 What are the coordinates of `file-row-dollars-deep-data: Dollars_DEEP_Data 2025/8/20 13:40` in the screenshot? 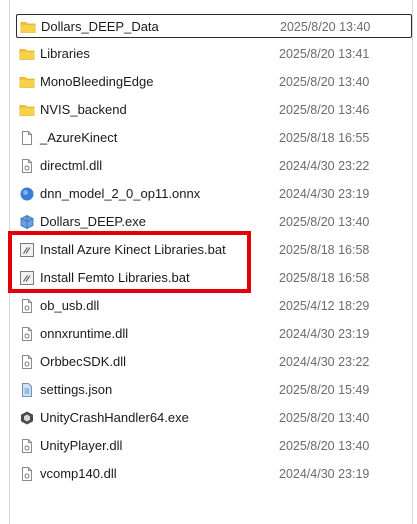 It's located at (214, 26).